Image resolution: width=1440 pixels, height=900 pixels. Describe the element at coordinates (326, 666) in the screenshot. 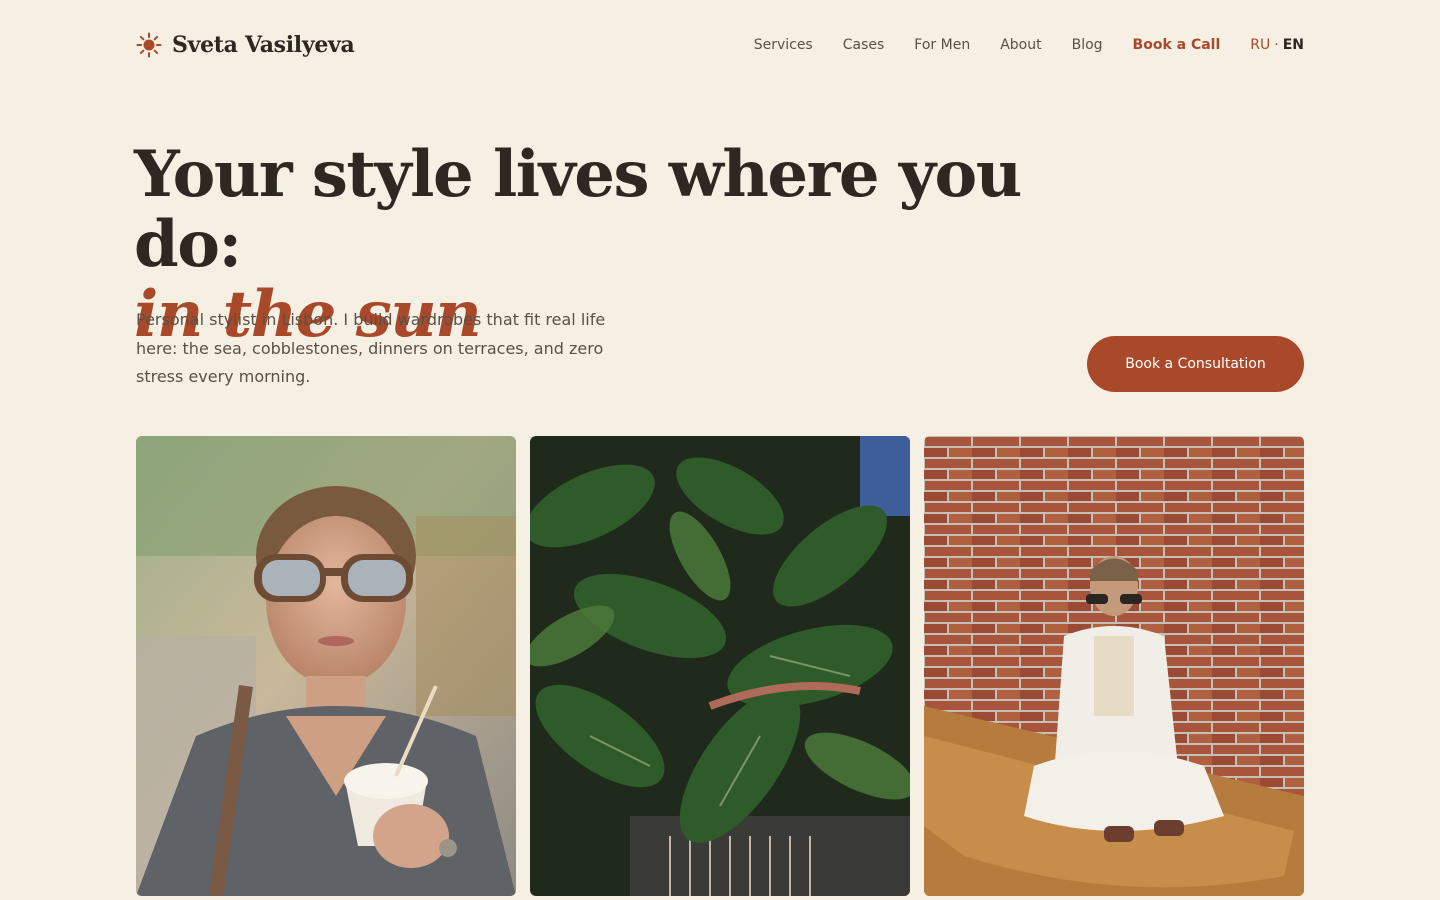

I see `gallery-photo-portrait` at that location.